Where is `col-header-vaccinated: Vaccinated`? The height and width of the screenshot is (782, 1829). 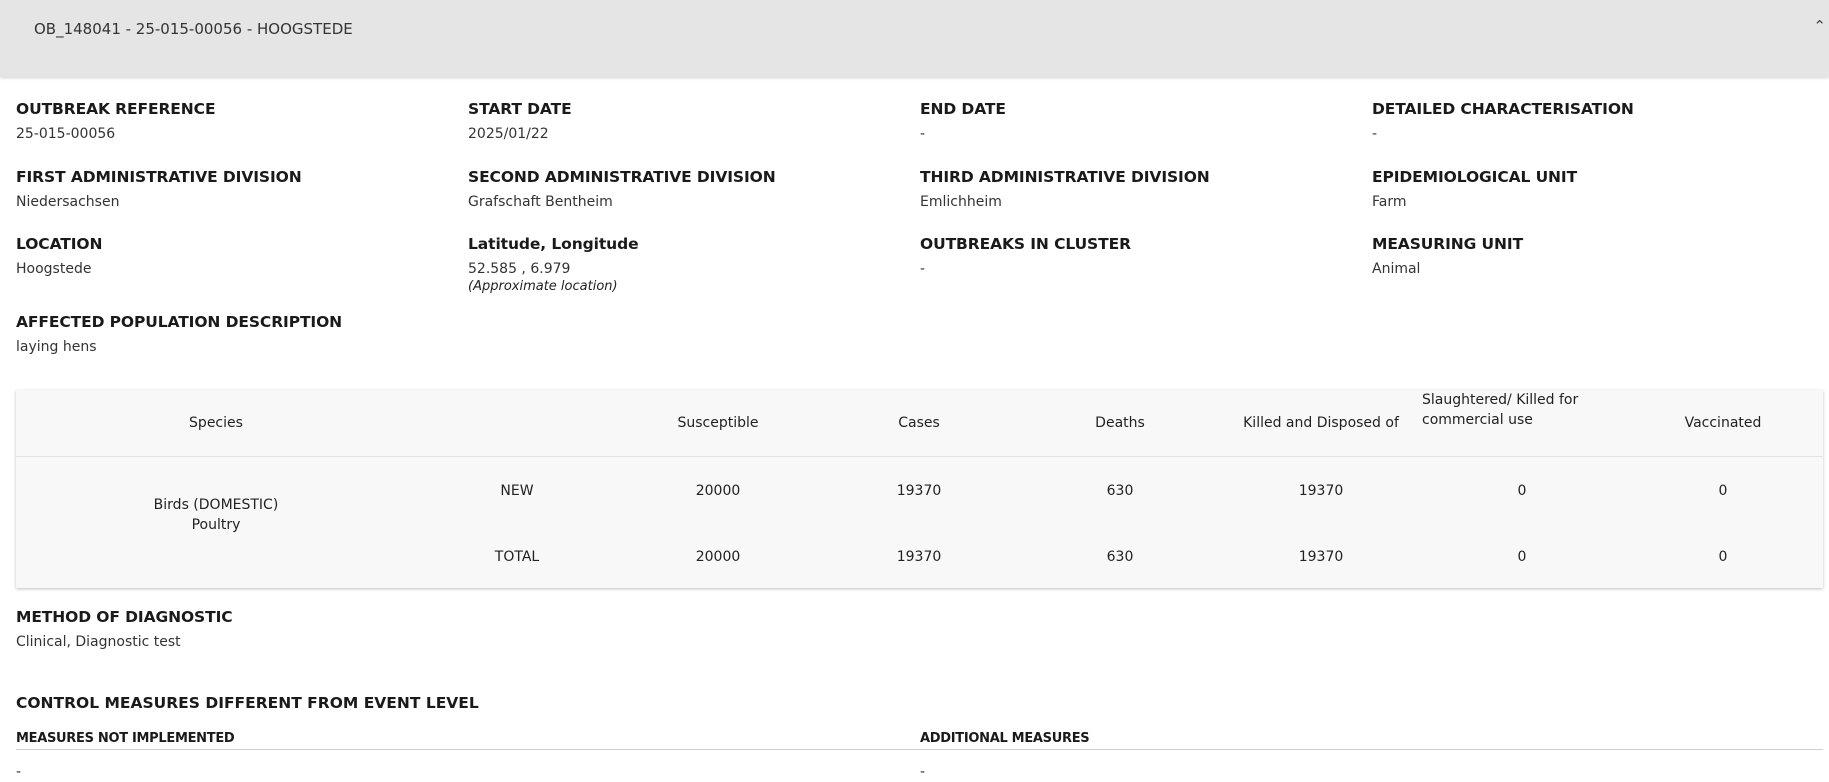
col-header-vaccinated: Vaccinated is located at coordinates (1723, 423).